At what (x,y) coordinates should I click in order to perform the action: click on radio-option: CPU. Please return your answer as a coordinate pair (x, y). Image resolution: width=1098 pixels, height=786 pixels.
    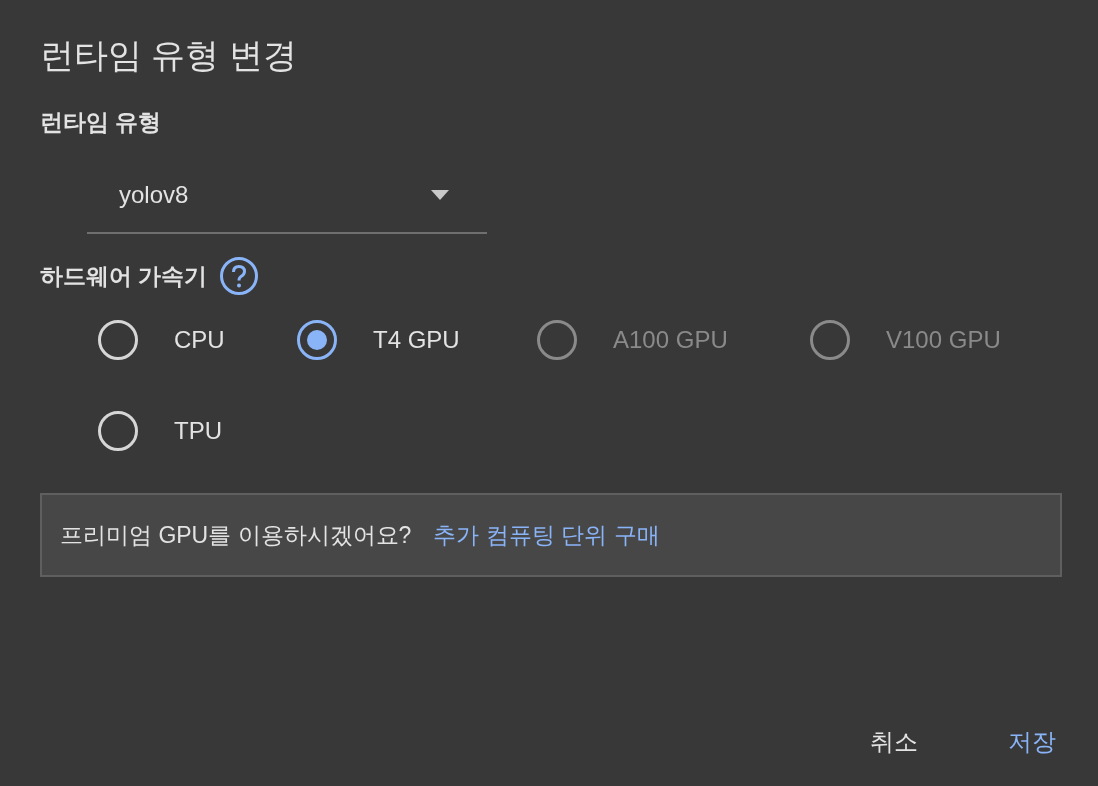
    Looking at the image, I should click on (161, 340).